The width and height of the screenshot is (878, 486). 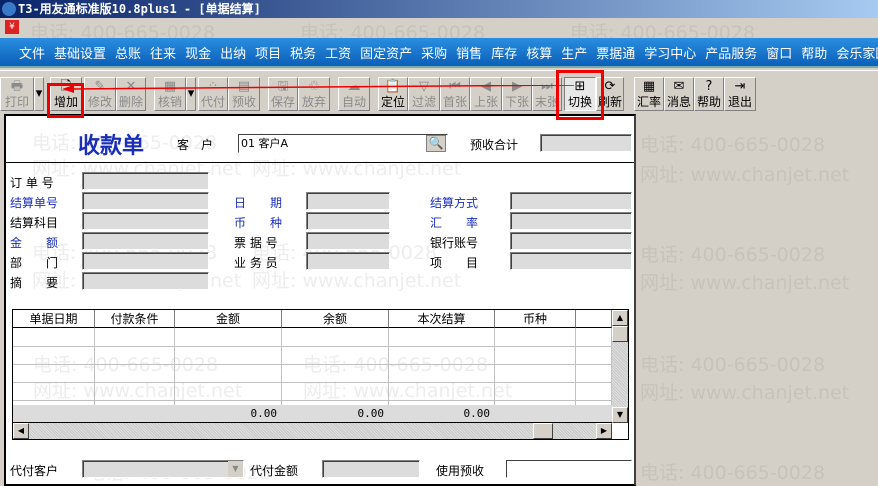 I want to click on help-button: ? 帮助, so click(x=709, y=94).